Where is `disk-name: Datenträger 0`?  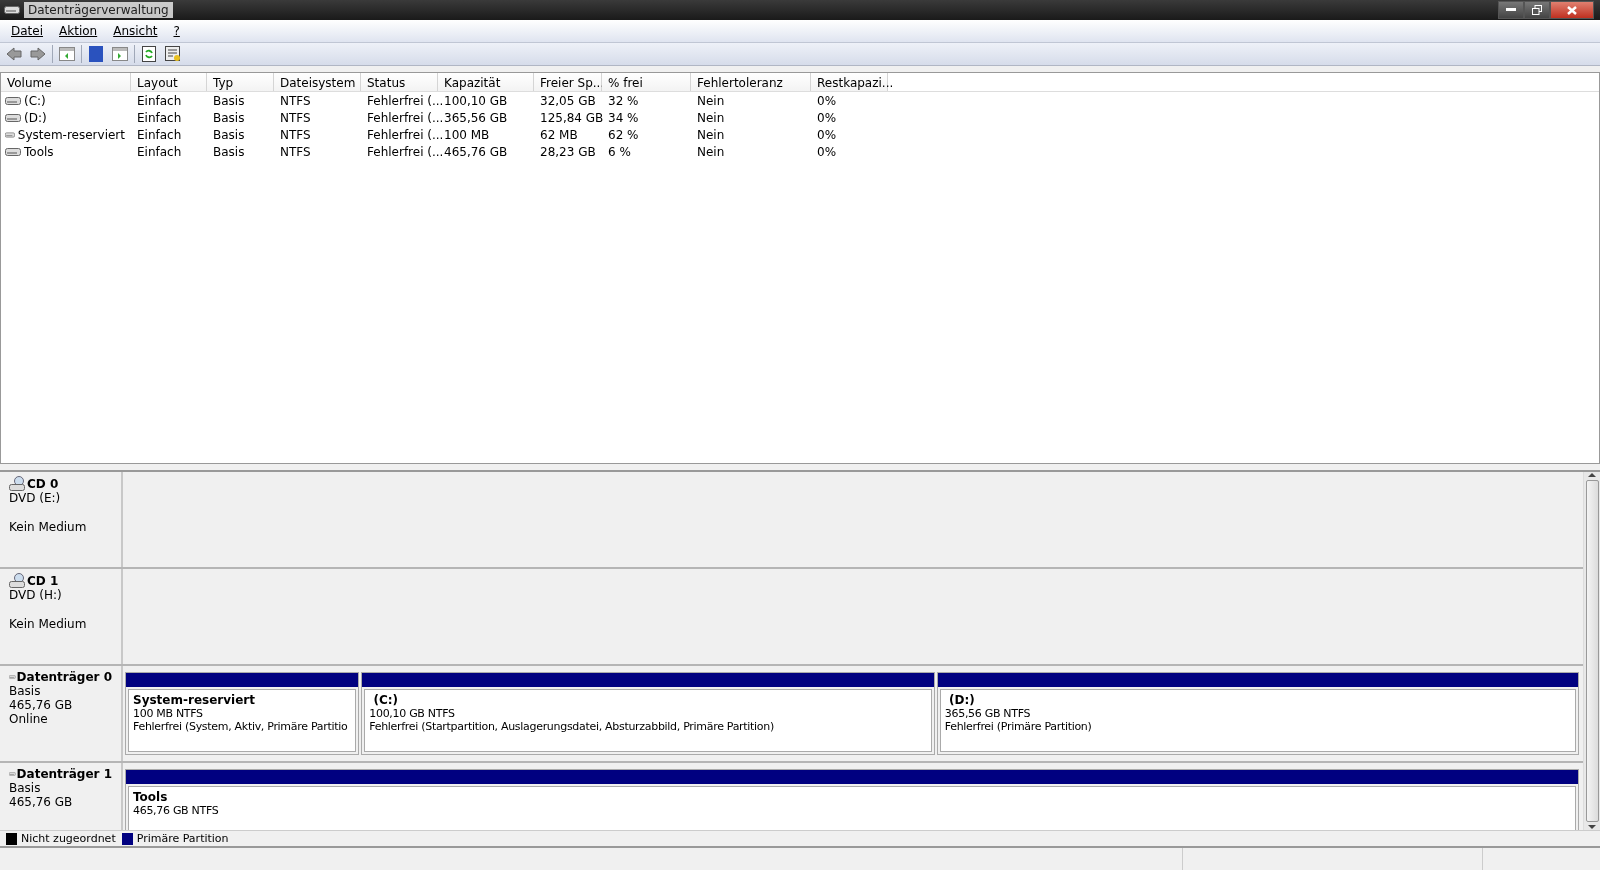 disk-name: Datenträger 0 is located at coordinates (64, 677).